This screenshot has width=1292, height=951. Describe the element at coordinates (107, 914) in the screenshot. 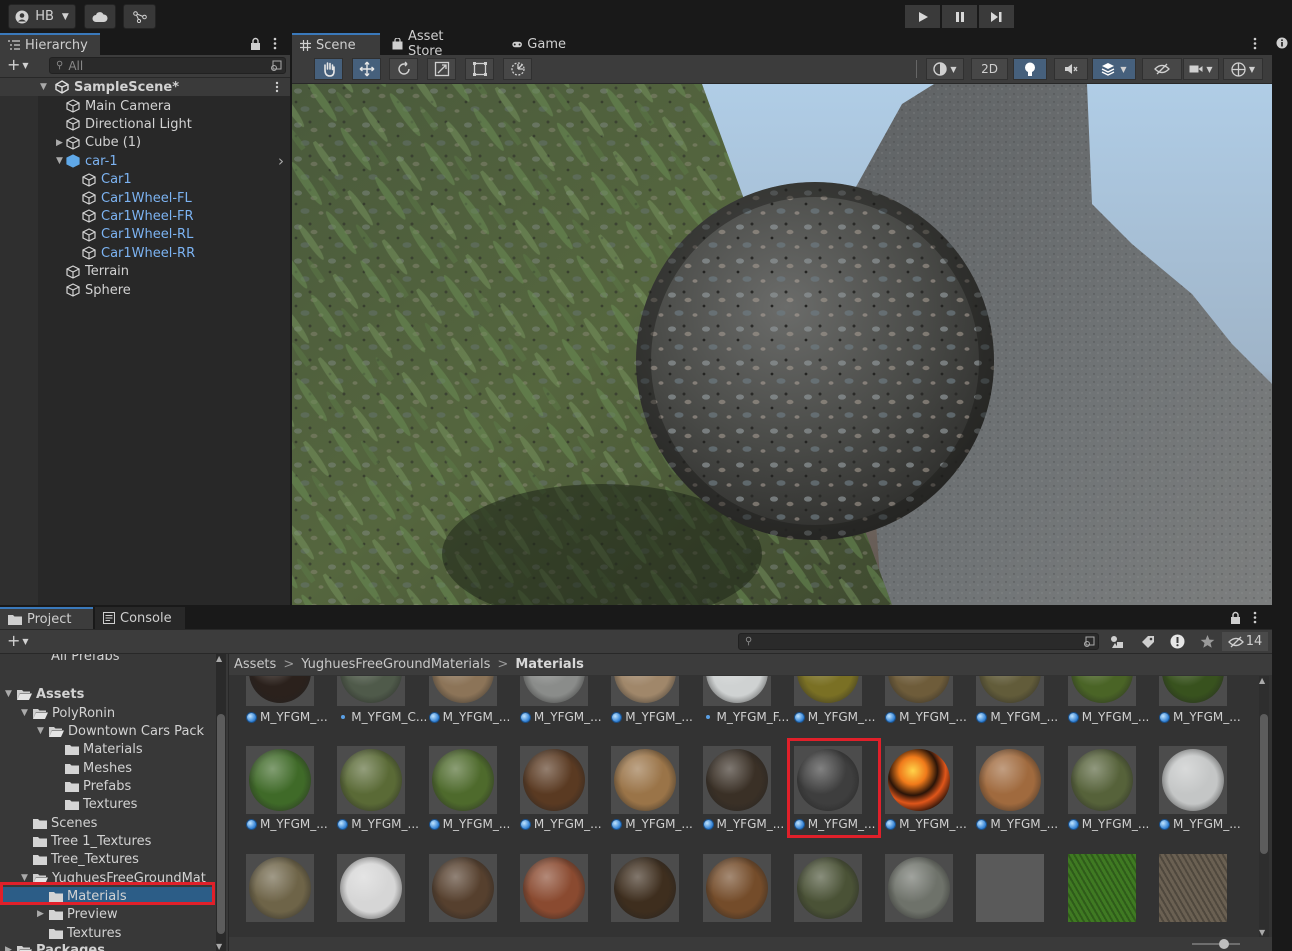

I see `folder-tree-item: ▶ Preview` at that location.